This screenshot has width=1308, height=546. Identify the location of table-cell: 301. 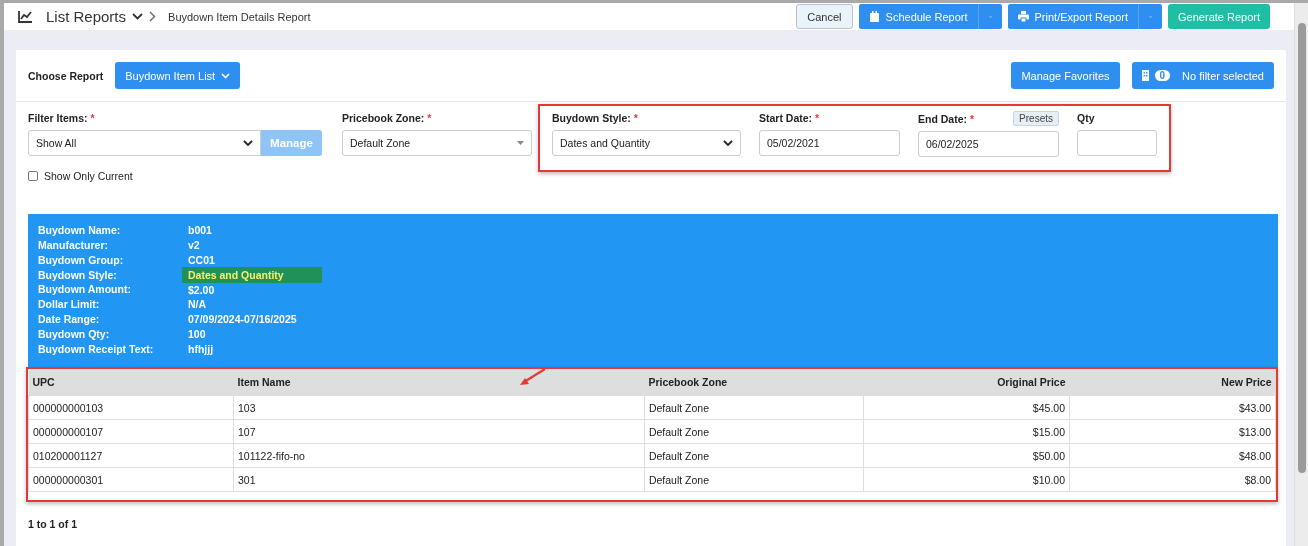
(439, 479).